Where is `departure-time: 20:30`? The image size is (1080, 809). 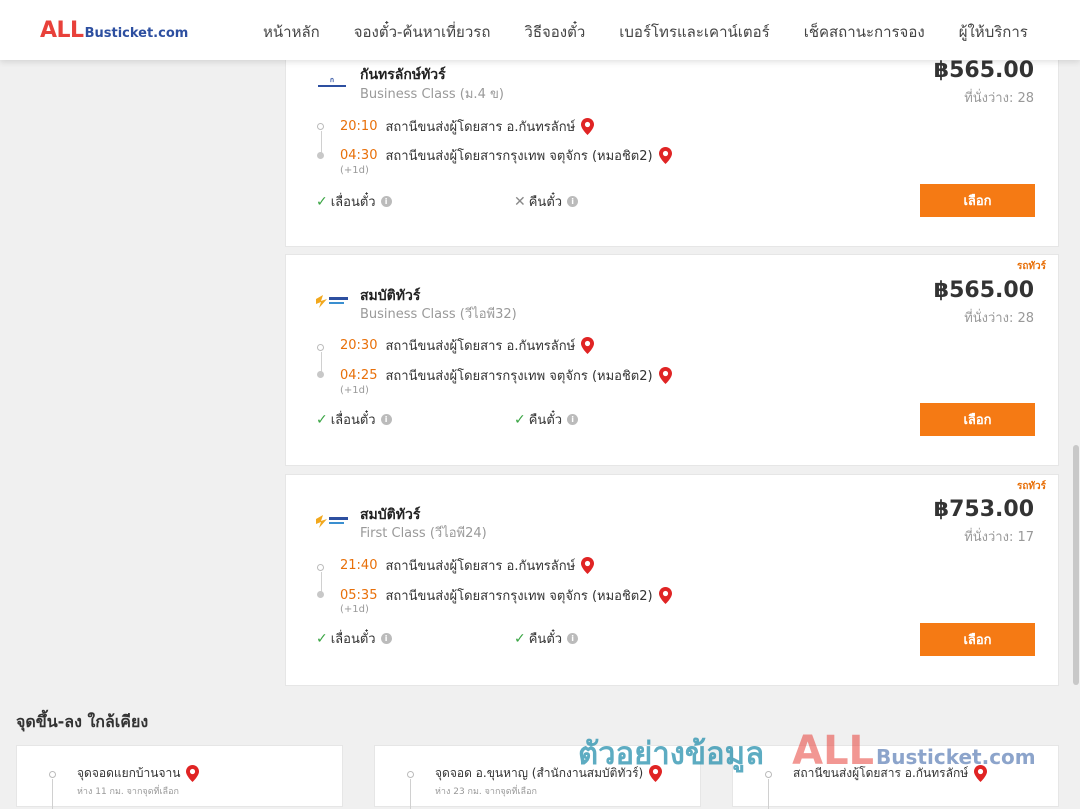
departure-time: 20:30 is located at coordinates (359, 345).